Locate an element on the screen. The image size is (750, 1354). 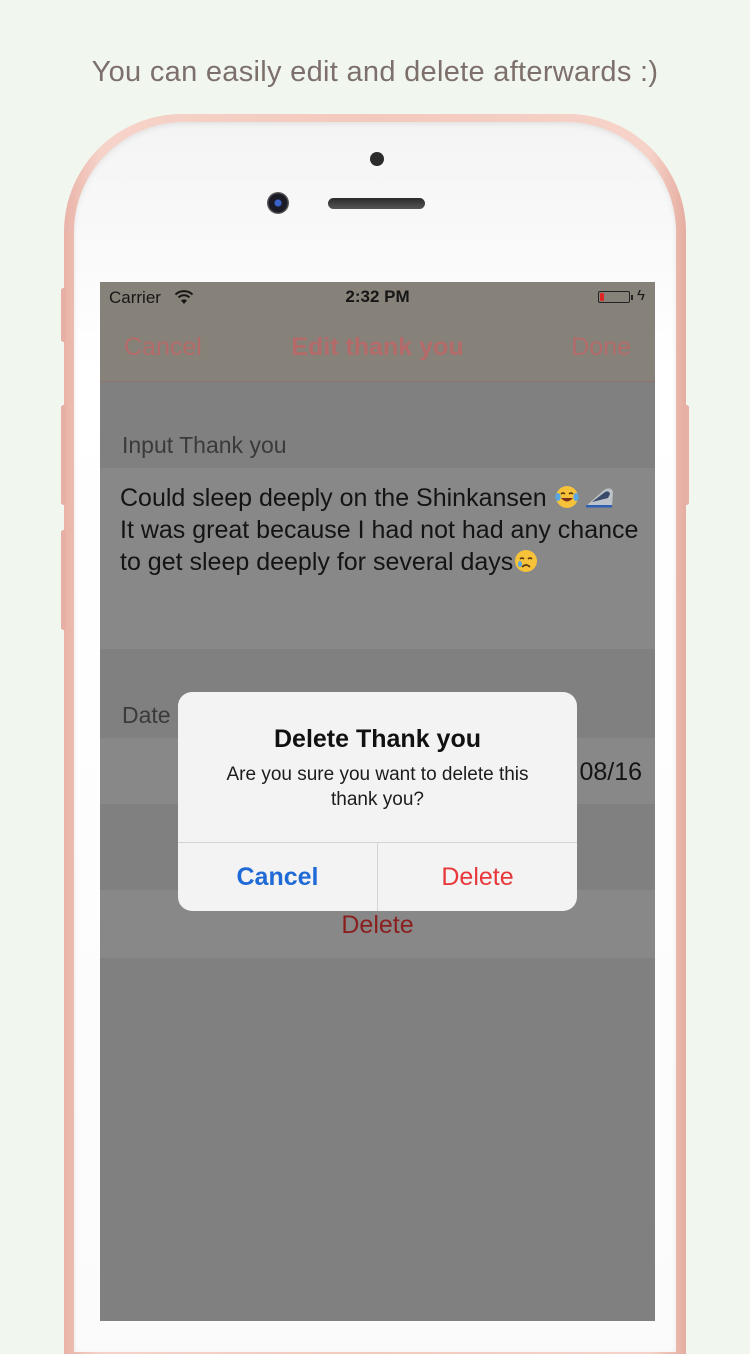
battery-level is located at coordinates (602, 297).